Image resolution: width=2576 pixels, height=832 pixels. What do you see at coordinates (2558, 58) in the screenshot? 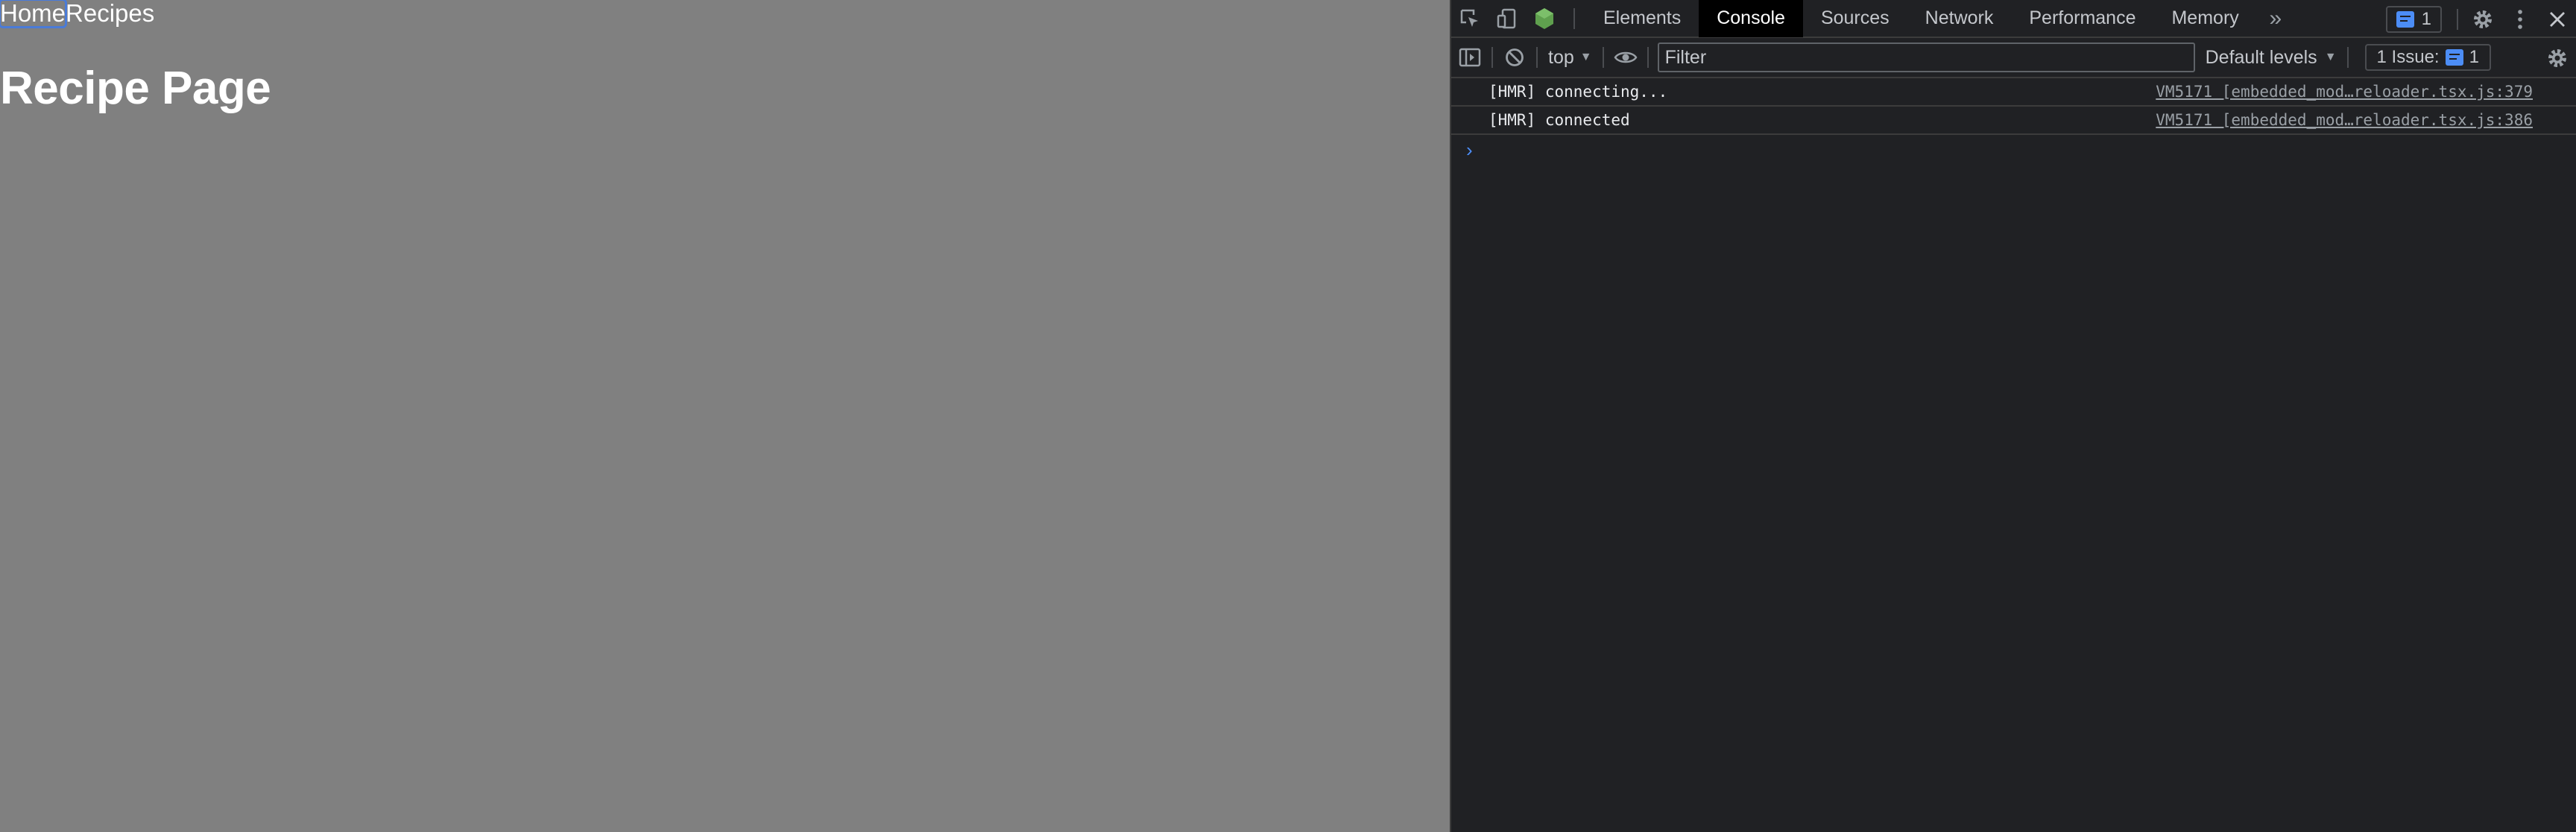
I see `console-settings-gear-icon` at bounding box center [2558, 58].